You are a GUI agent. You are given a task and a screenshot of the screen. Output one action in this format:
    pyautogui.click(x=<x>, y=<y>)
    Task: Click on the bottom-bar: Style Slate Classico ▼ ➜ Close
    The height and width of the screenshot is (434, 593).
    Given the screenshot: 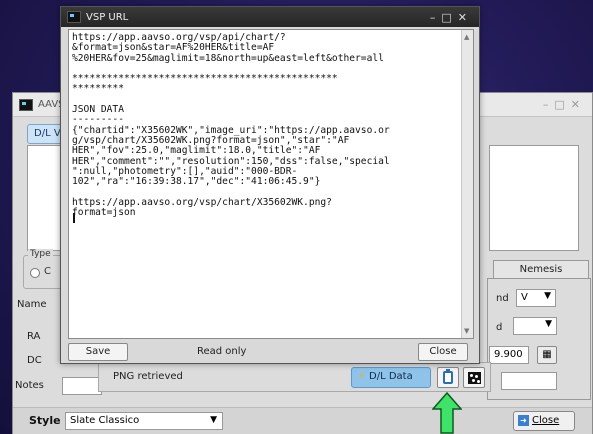 What is the action you would take?
    pyautogui.click(x=302, y=420)
    